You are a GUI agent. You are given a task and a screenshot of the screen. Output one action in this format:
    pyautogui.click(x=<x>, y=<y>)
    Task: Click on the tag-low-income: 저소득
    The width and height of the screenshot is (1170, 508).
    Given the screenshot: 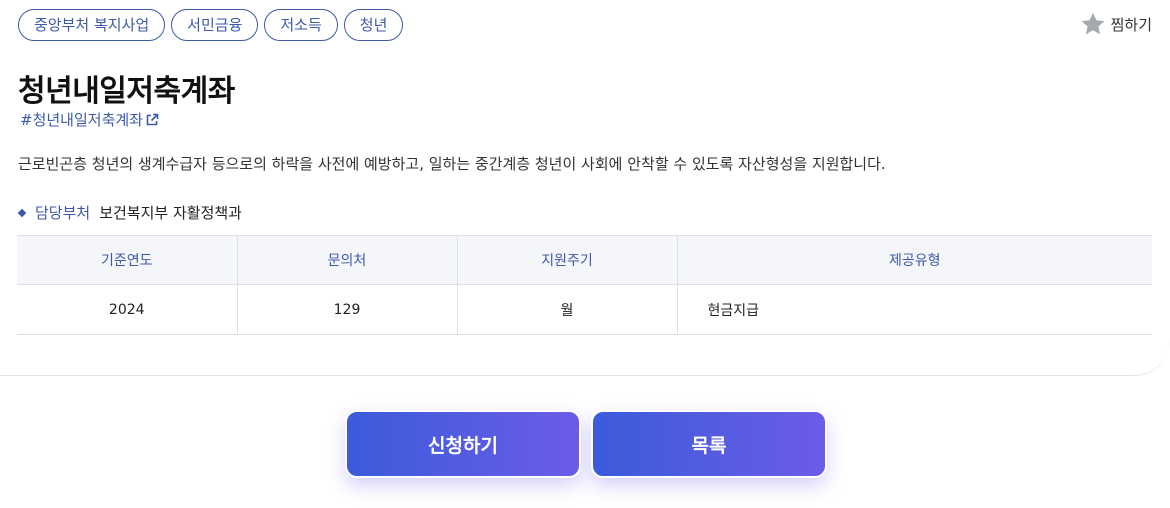 What is the action you would take?
    pyautogui.click(x=301, y=25)
    